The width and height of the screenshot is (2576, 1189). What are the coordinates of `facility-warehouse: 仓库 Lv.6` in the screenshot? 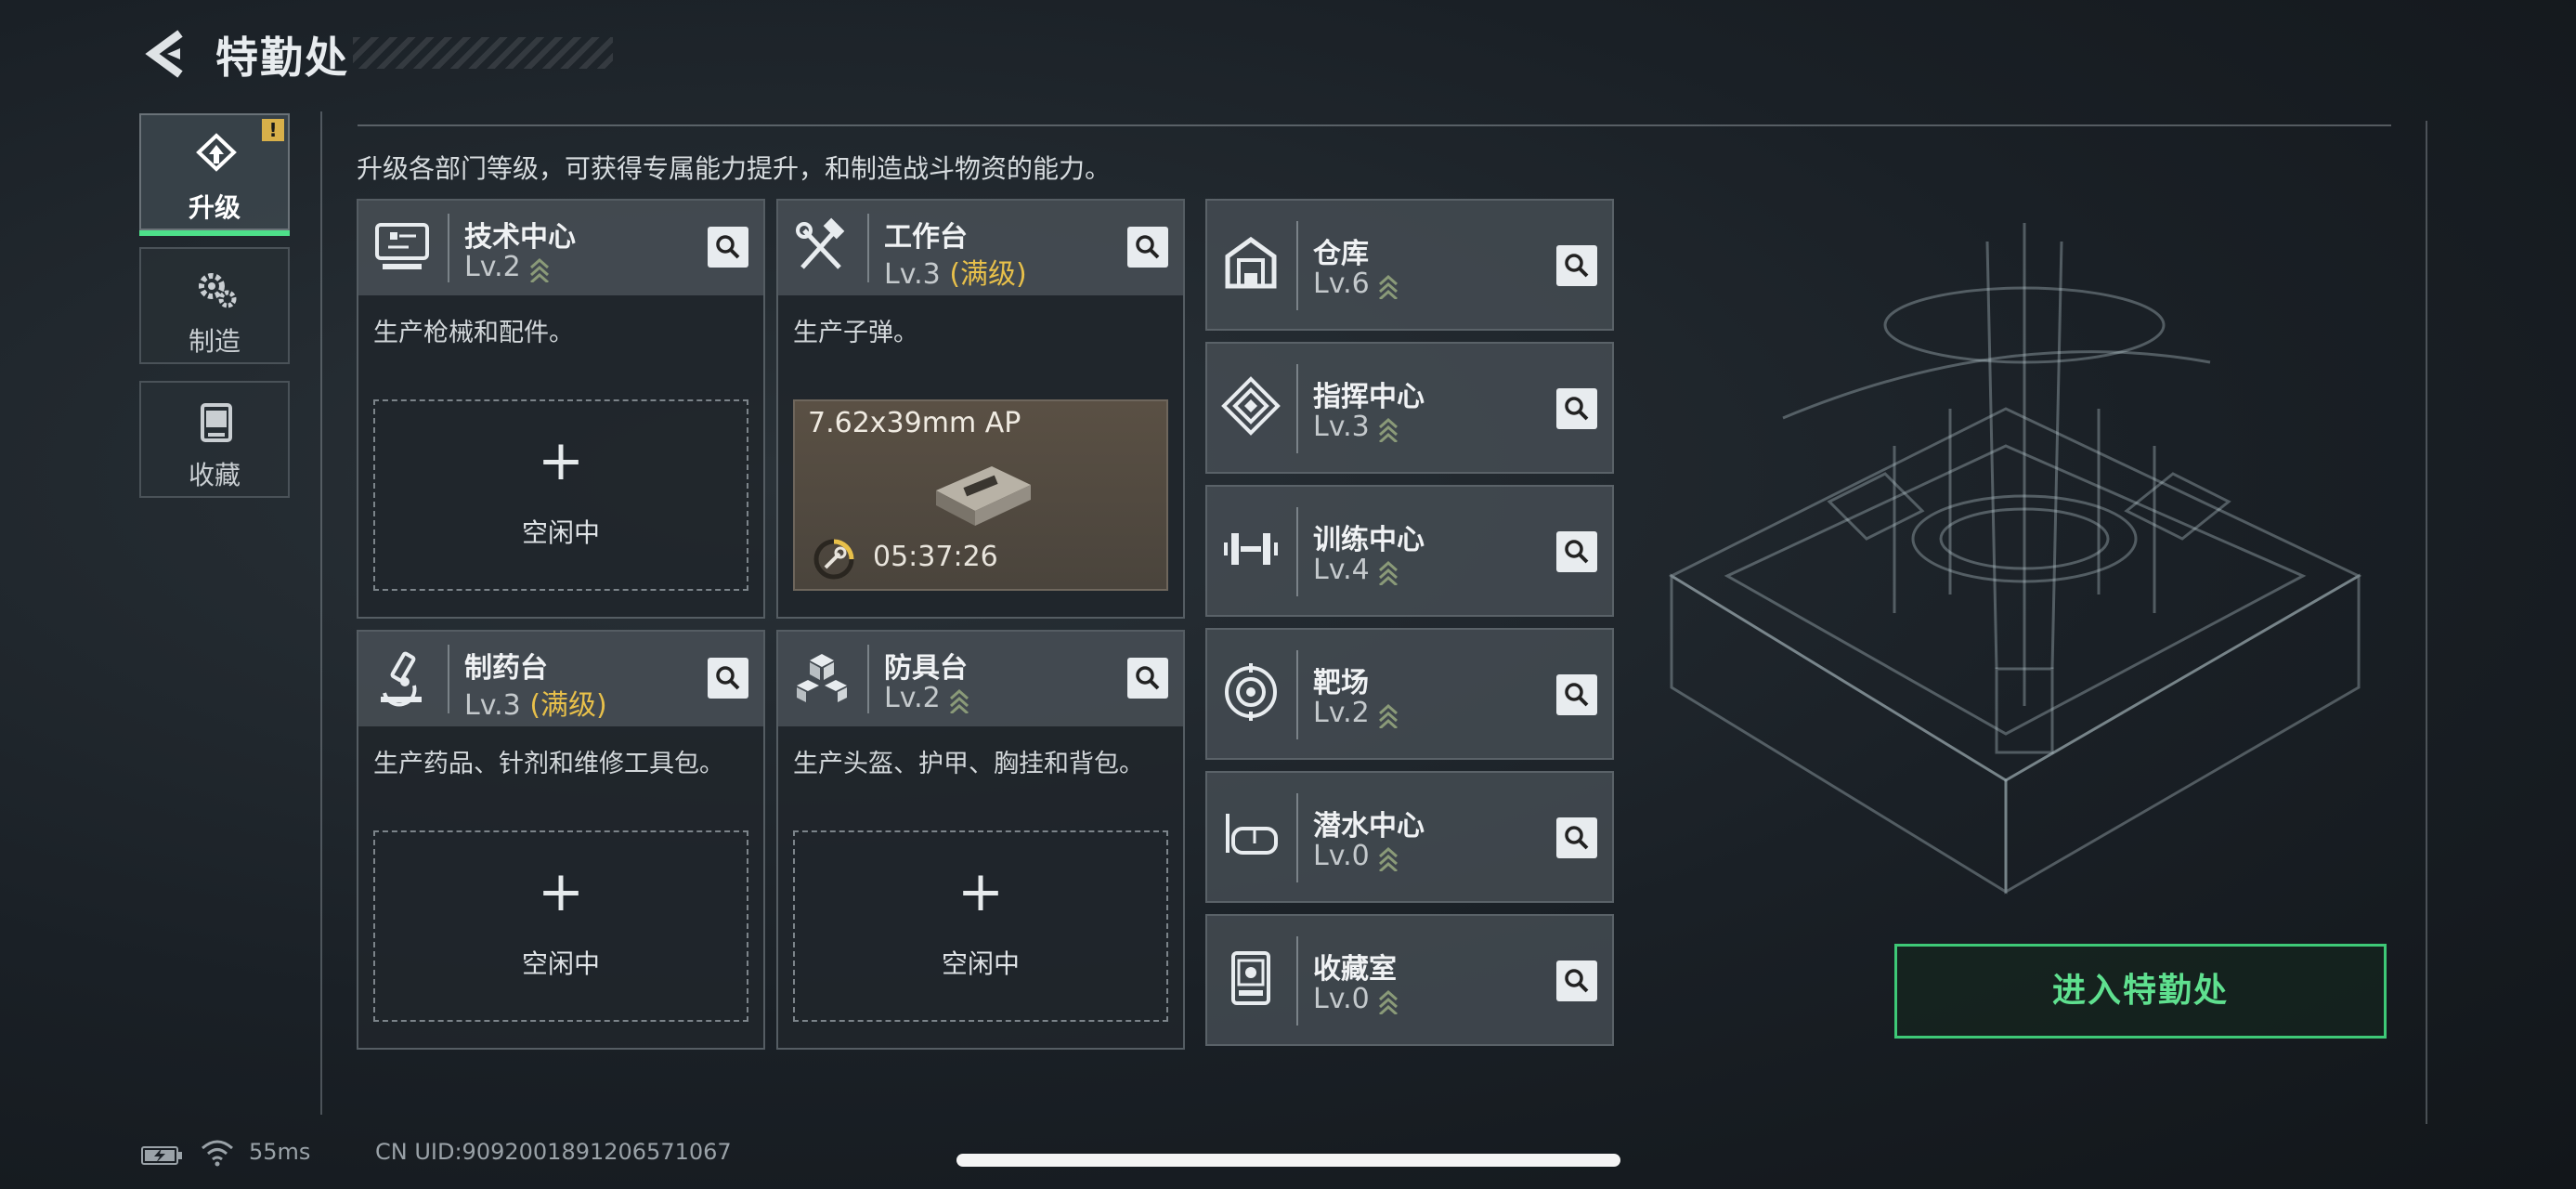 It's located at (1409, 265).